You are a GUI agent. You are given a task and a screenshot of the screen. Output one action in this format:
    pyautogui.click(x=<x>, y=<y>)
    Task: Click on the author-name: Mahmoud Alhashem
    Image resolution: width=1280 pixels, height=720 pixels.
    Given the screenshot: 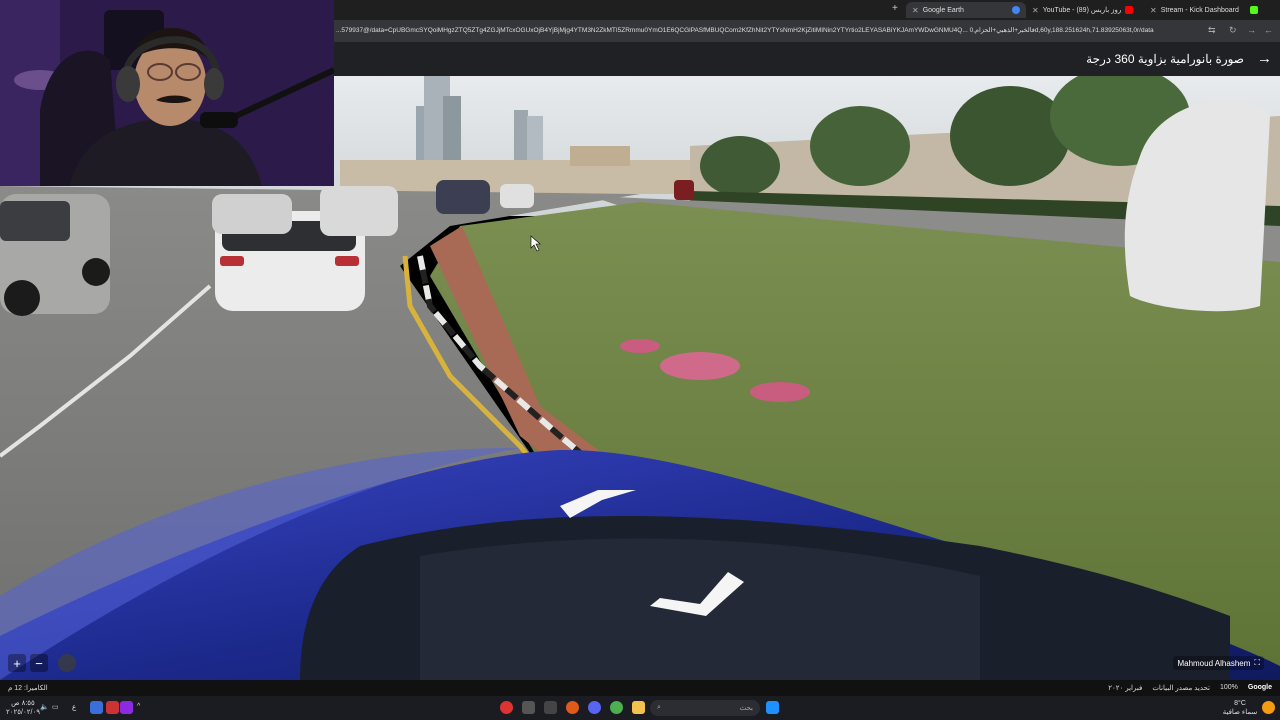 What is the action you would take?
    pyautogui.click(x=1213, y=663)
    